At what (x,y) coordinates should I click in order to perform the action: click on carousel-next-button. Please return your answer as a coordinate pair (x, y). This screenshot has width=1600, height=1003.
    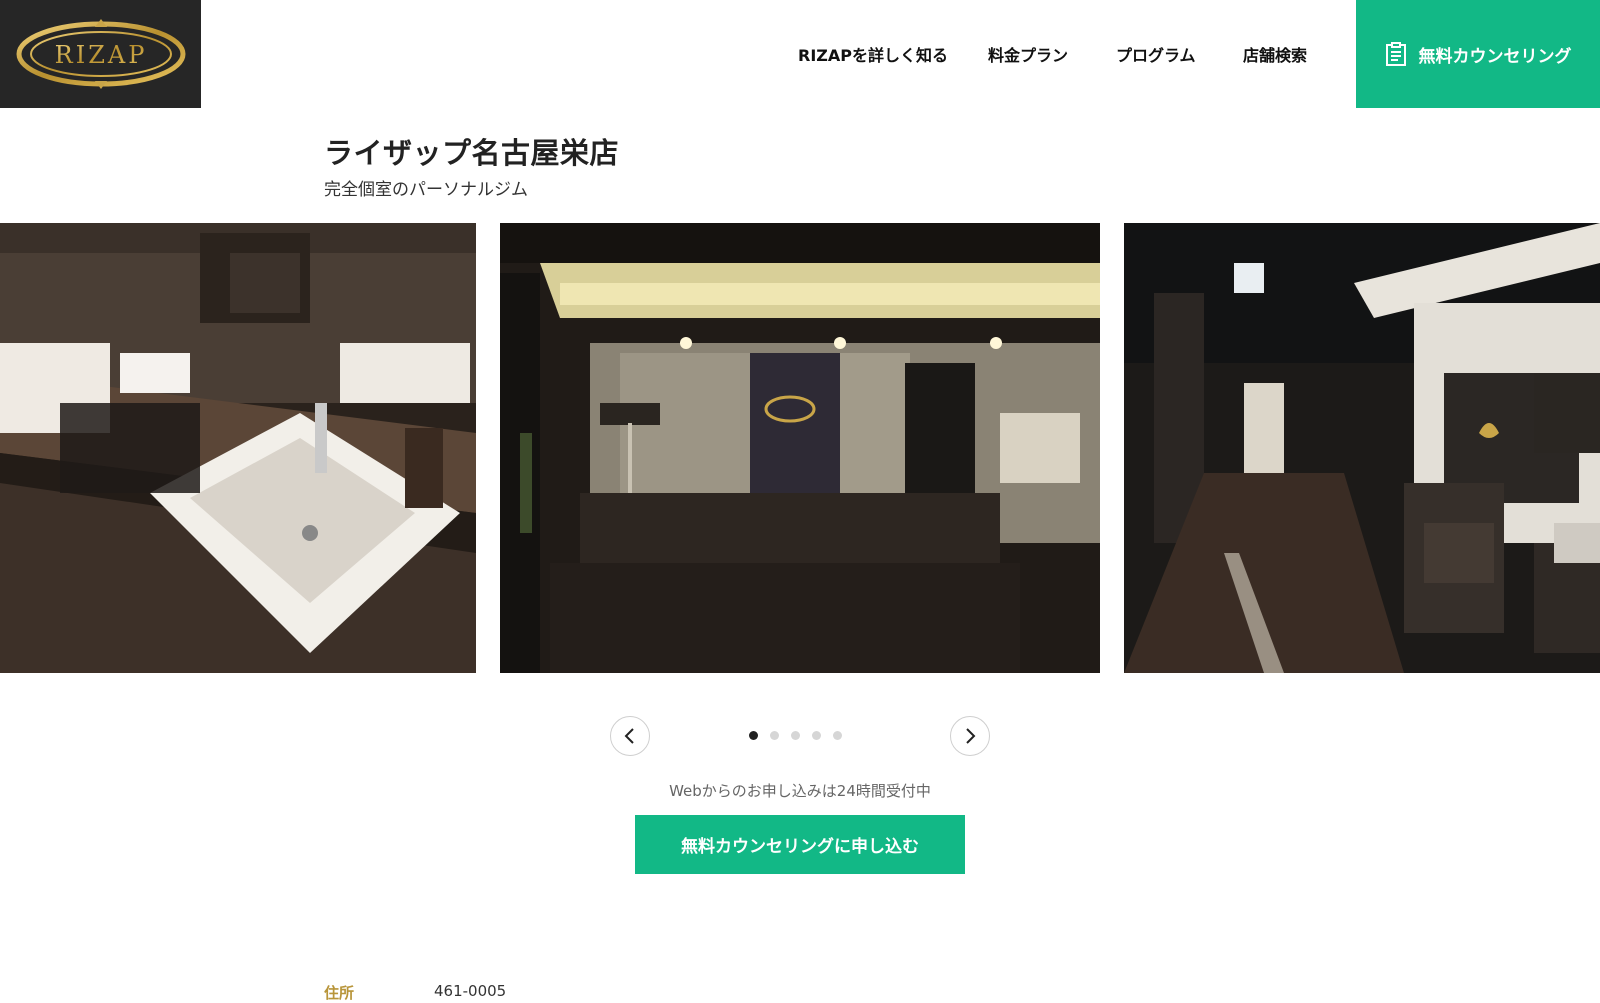
    Looking at the image, I should click on (970, 736).